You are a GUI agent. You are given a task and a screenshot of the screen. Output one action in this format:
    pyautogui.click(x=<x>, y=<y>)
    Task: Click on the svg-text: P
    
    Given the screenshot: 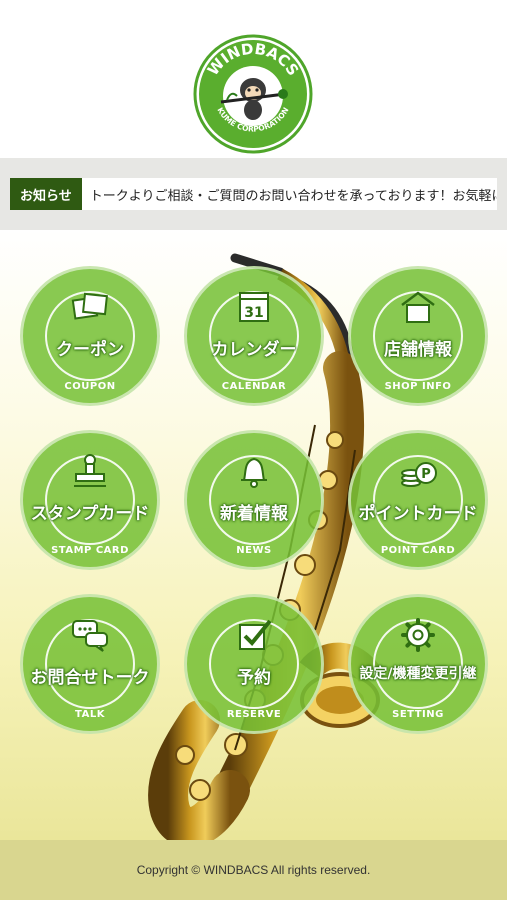 What is the action you would take?
    pyautogui.click(x=426, y=474)
    